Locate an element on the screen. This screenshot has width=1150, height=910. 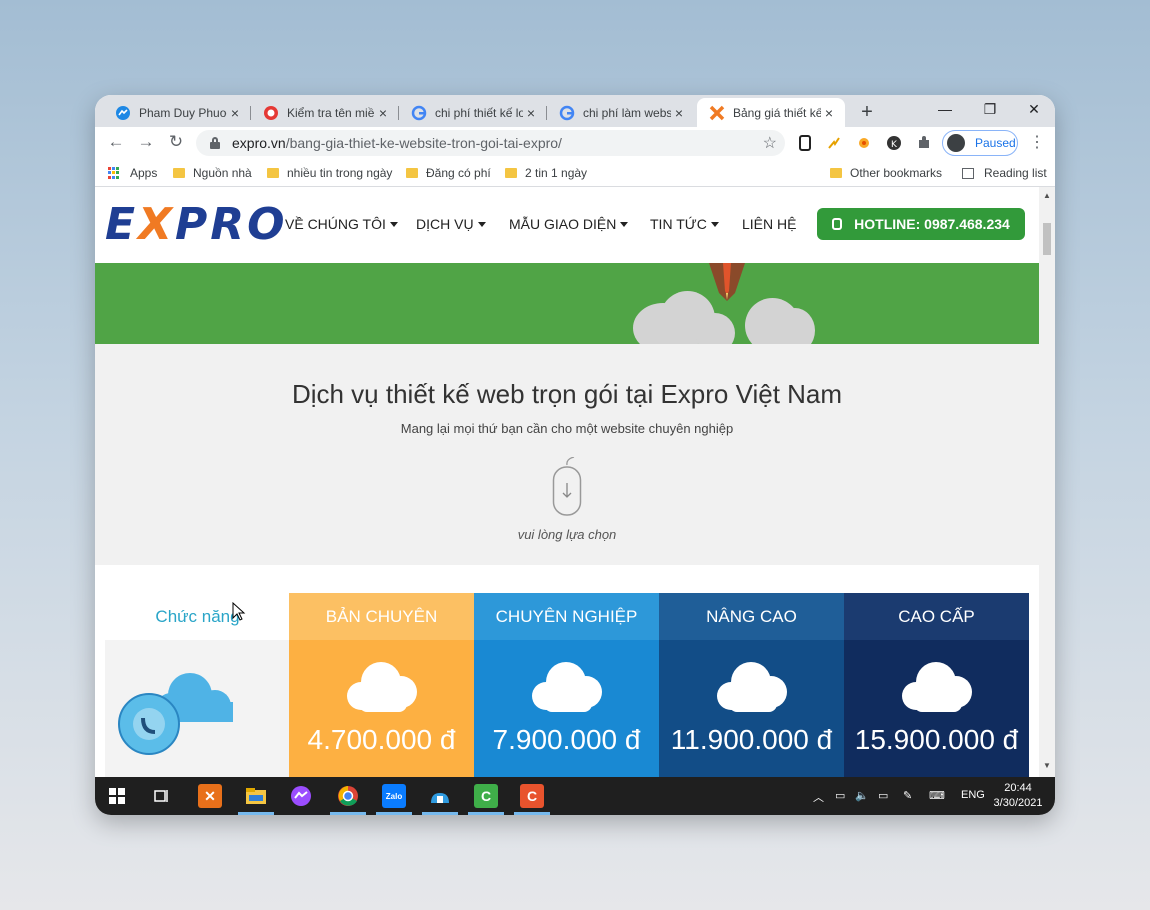
zalo-icon: Zalo is located at coordinates (394, 796).